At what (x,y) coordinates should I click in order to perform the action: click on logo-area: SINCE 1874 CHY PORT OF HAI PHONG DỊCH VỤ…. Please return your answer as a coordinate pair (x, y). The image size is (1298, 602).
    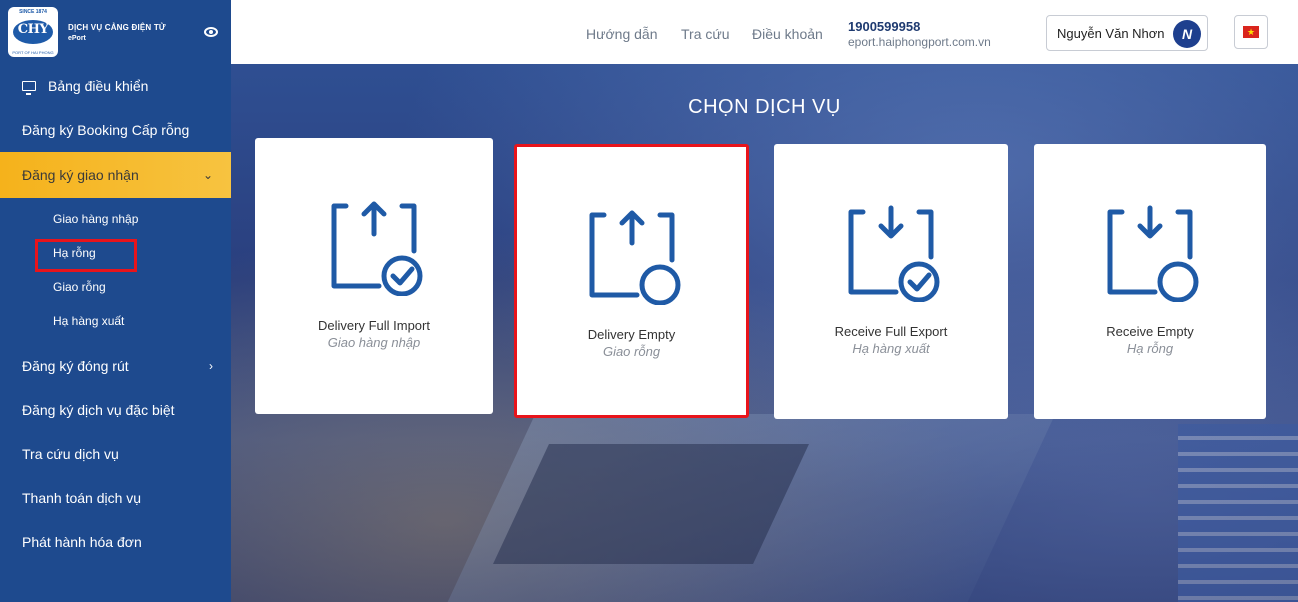
    Looking at the image, I should click on (115, 32).